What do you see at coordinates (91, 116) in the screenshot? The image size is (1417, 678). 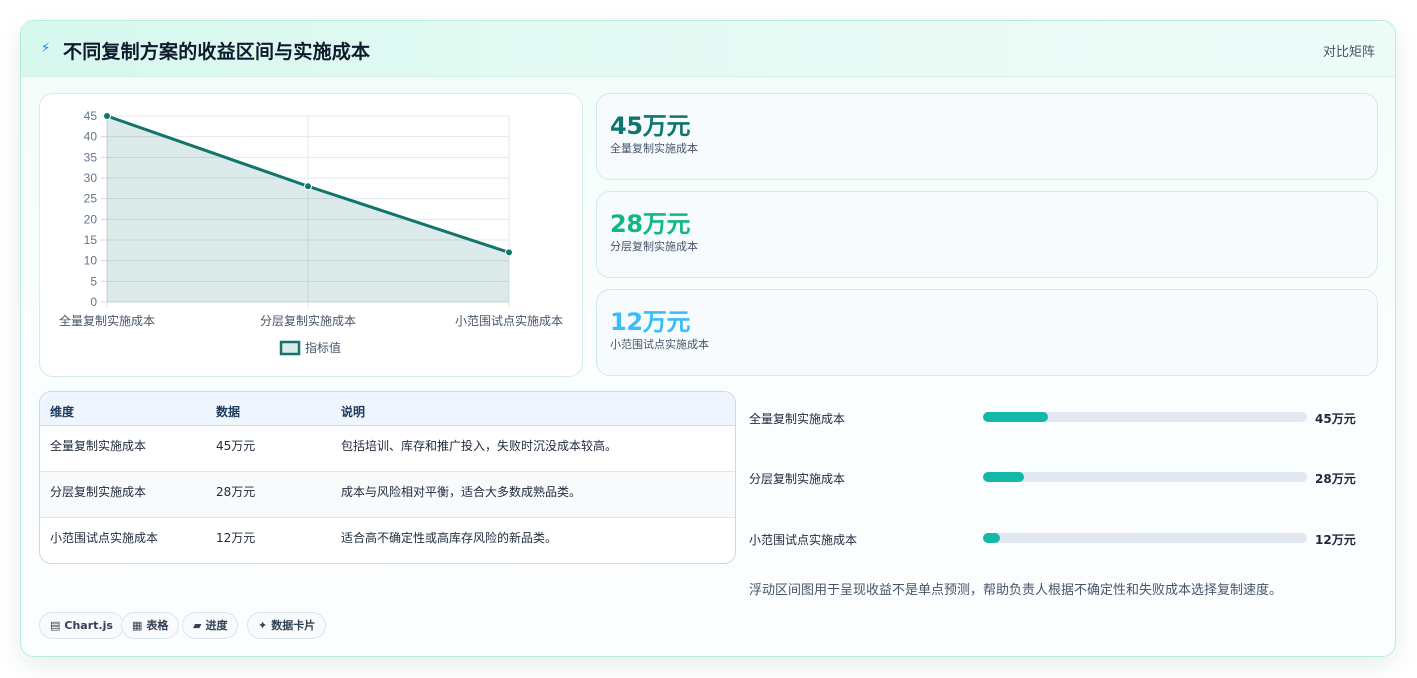 I see `y-tick-label: 45` at bounding box center [91, 116].